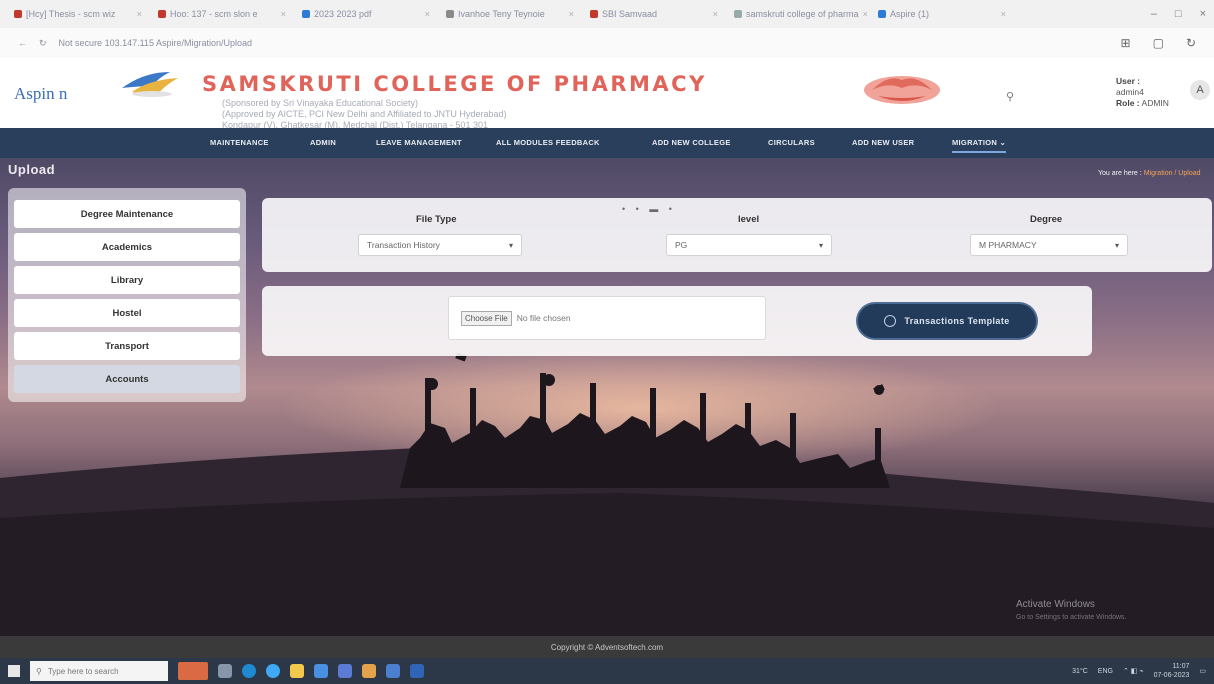  I want to click on nav-item-circulars: CIRCULARS, so click(791, 142).